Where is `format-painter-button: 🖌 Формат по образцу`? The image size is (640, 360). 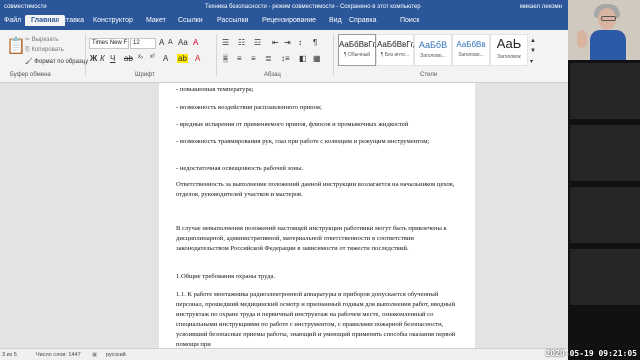 format-painter-button: 🖌 Формат по образцу is located at coordinates (56, 61).